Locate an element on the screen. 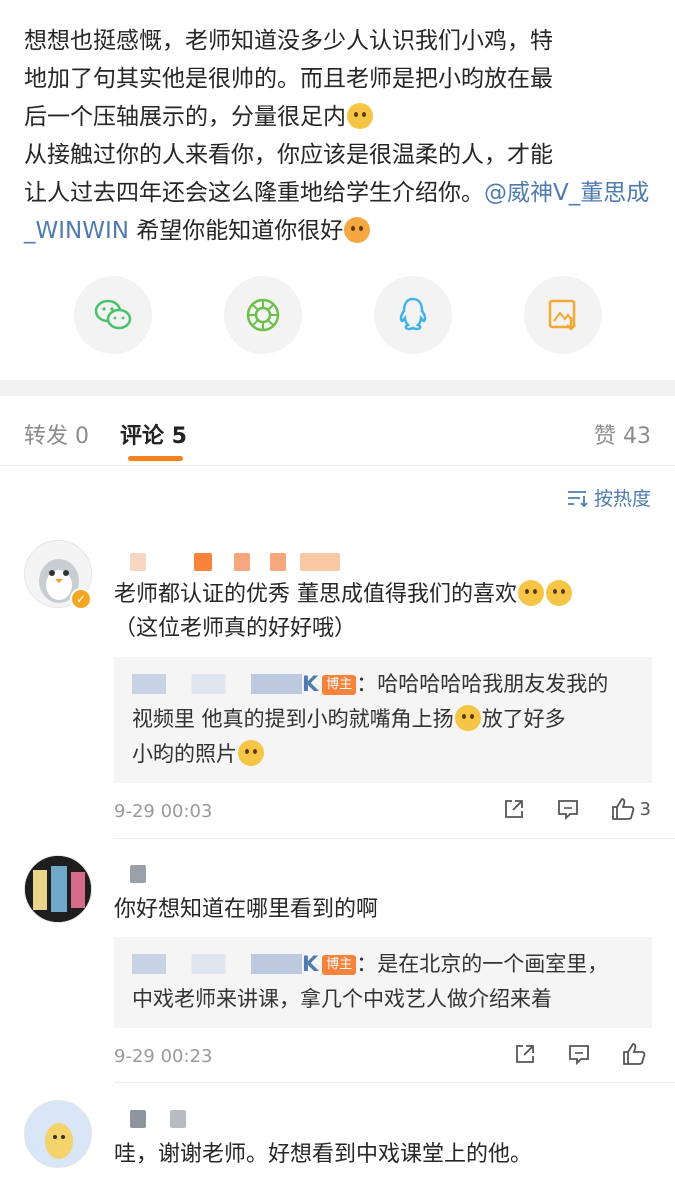 The width and height of the screenshot is (675, 1200). smile-emoji-icon is located at coordinates (467, 718).